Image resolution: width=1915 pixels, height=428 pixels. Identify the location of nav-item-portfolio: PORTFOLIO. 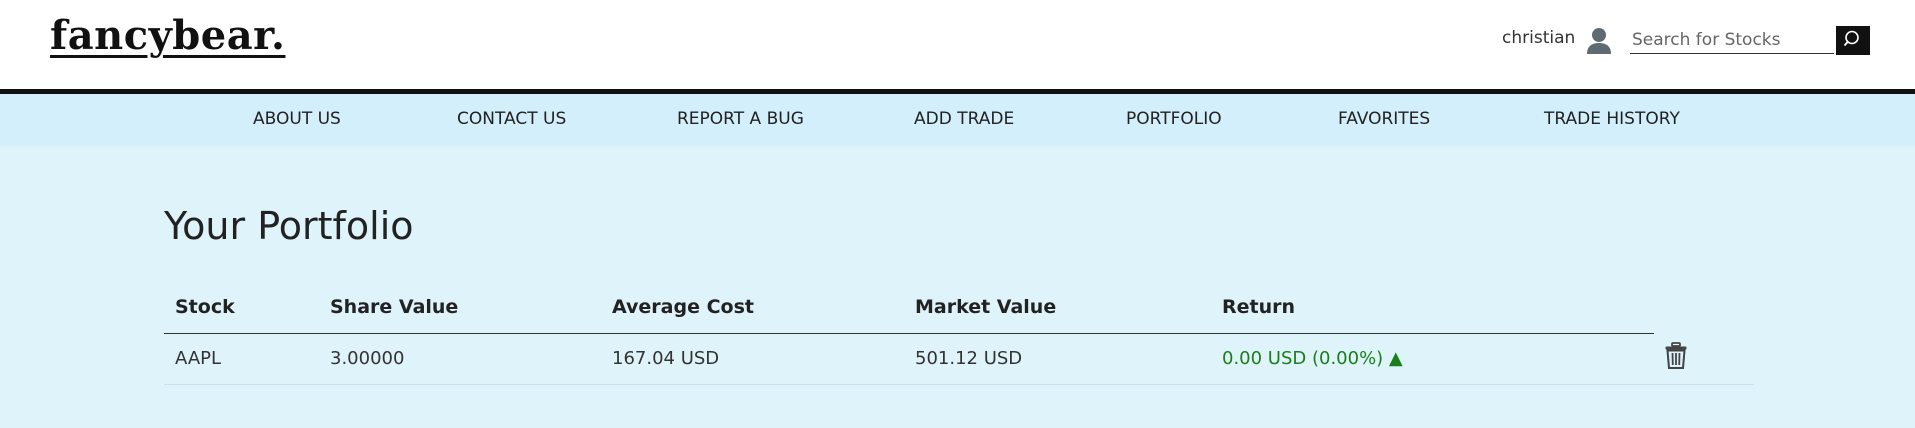
(1174, 119).